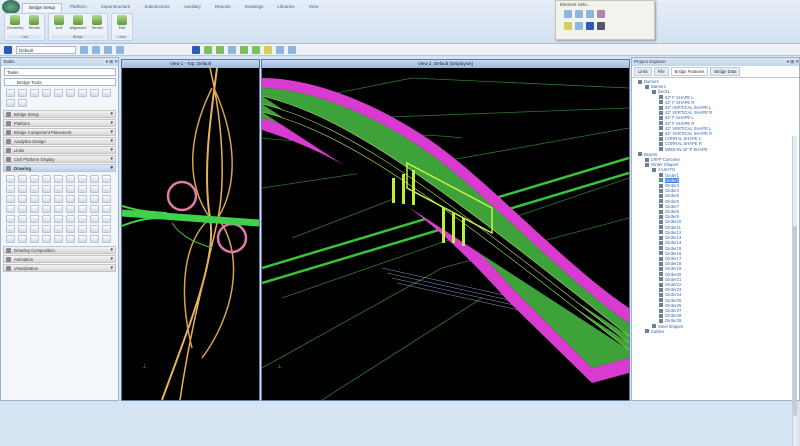 The height and width of the screenshot is (446, 800). I want to click on clear-icon, so click(601, 26).